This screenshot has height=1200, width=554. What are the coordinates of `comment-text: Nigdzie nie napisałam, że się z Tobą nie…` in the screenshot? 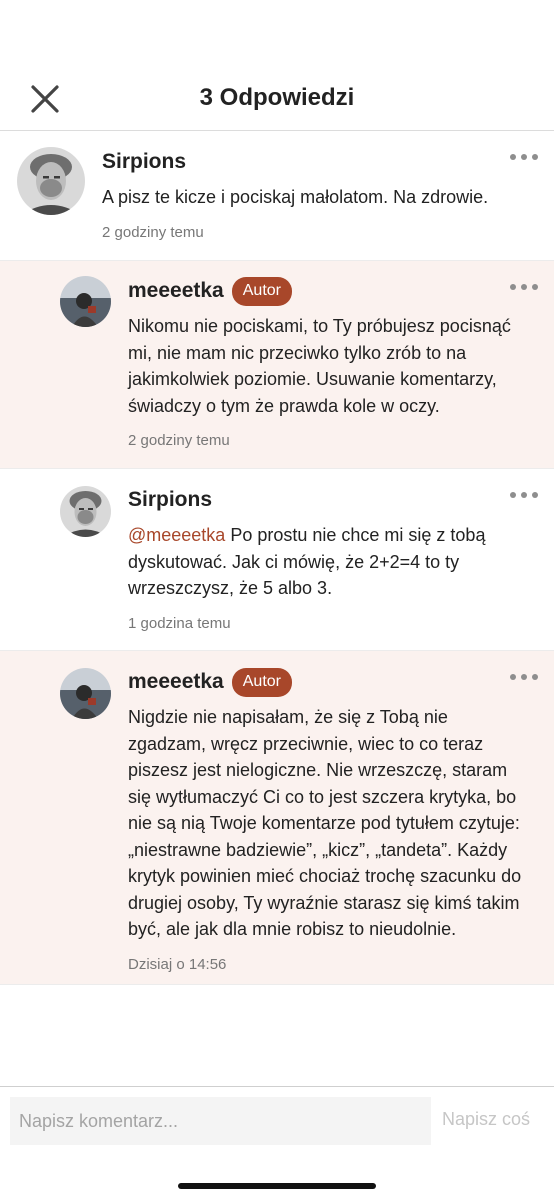 It's located at (325, 823).